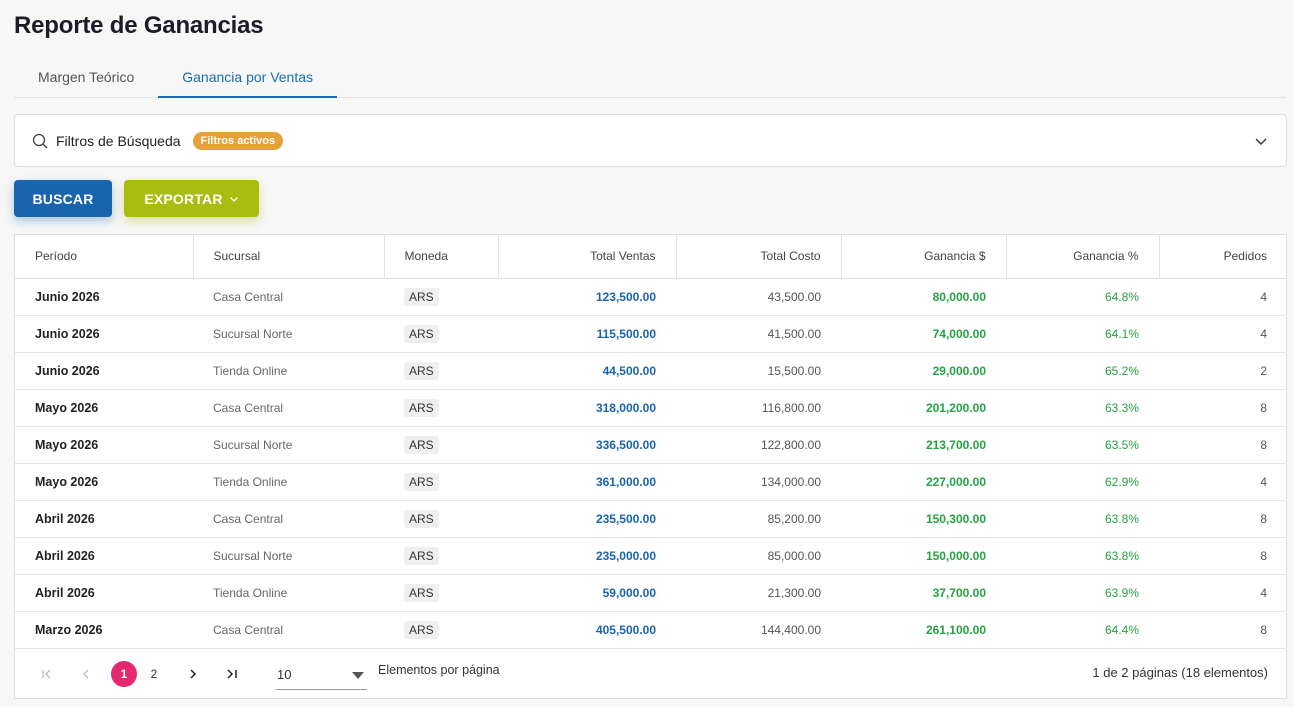  What do you see at coordinates (191, 198) in the screenshot?
I see `export-button: EXPORTAR` at bounding box center [191, 198].